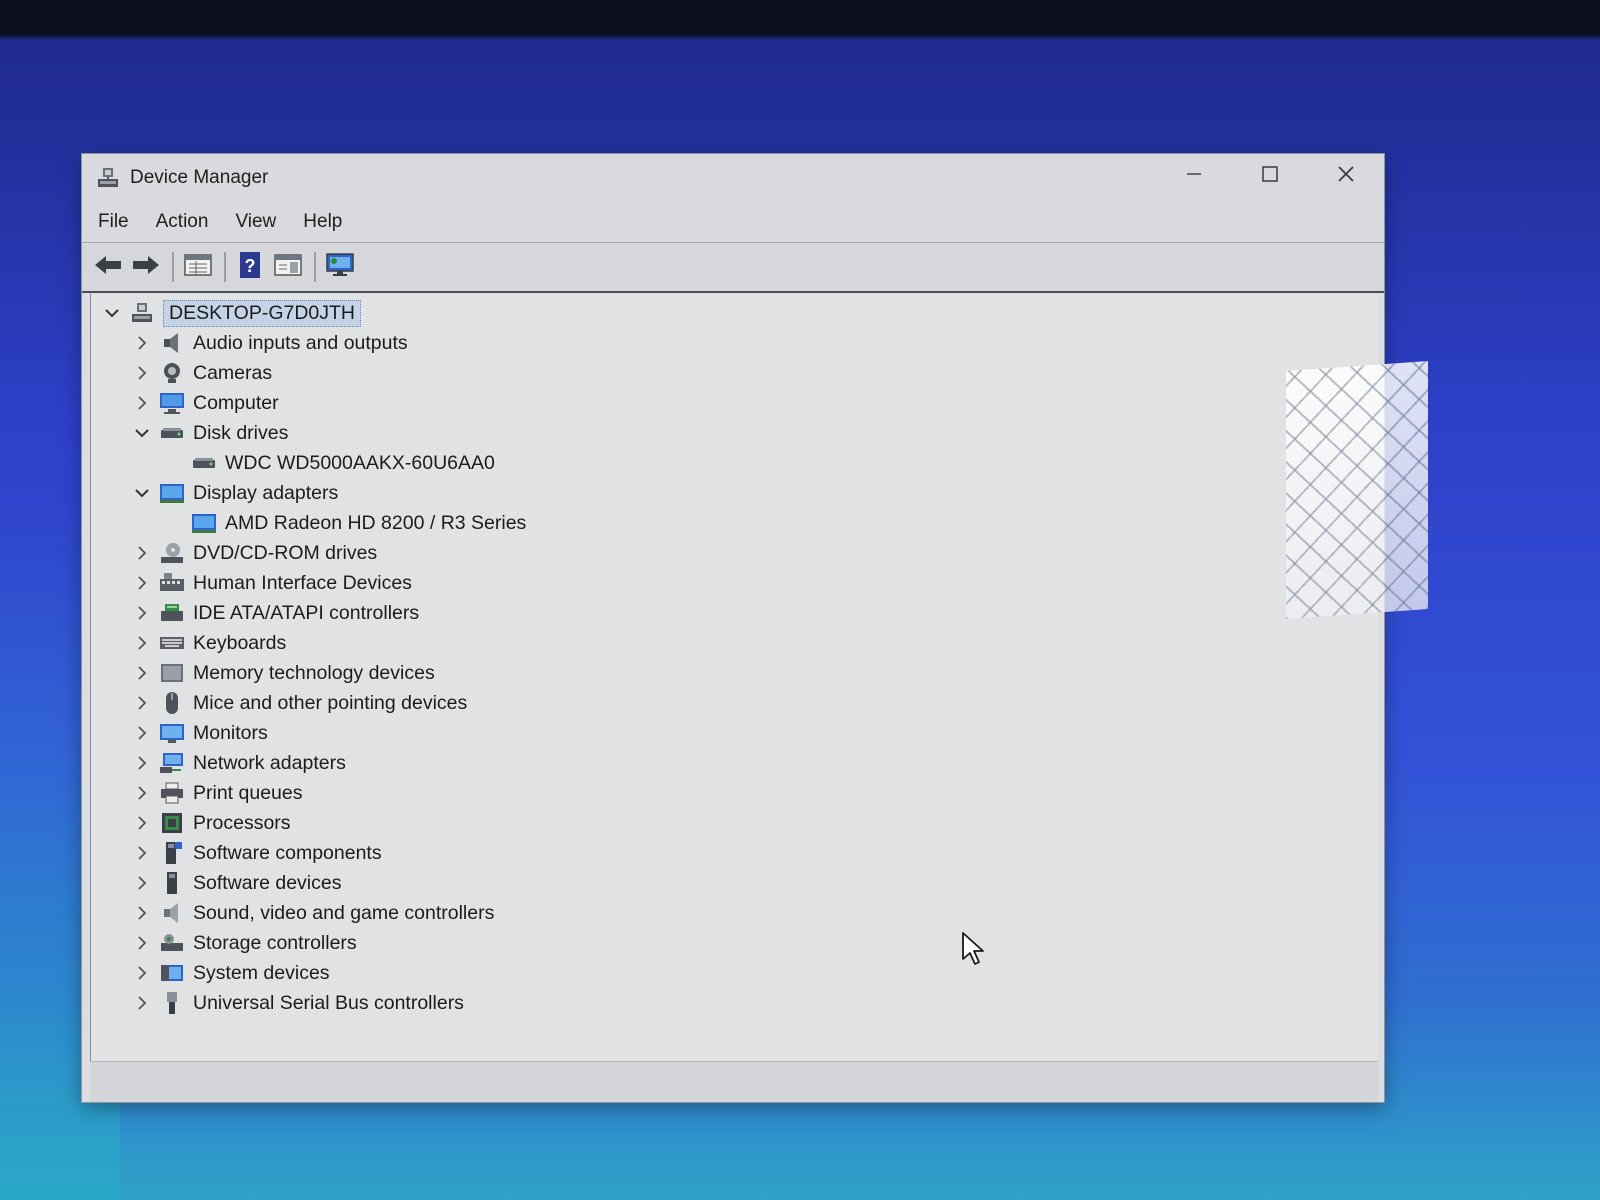  What do you see at coordinates (311, 943) in the screenshot?
I see `tree-category-storage: Storage controllers` at bounding box center [311, 943].